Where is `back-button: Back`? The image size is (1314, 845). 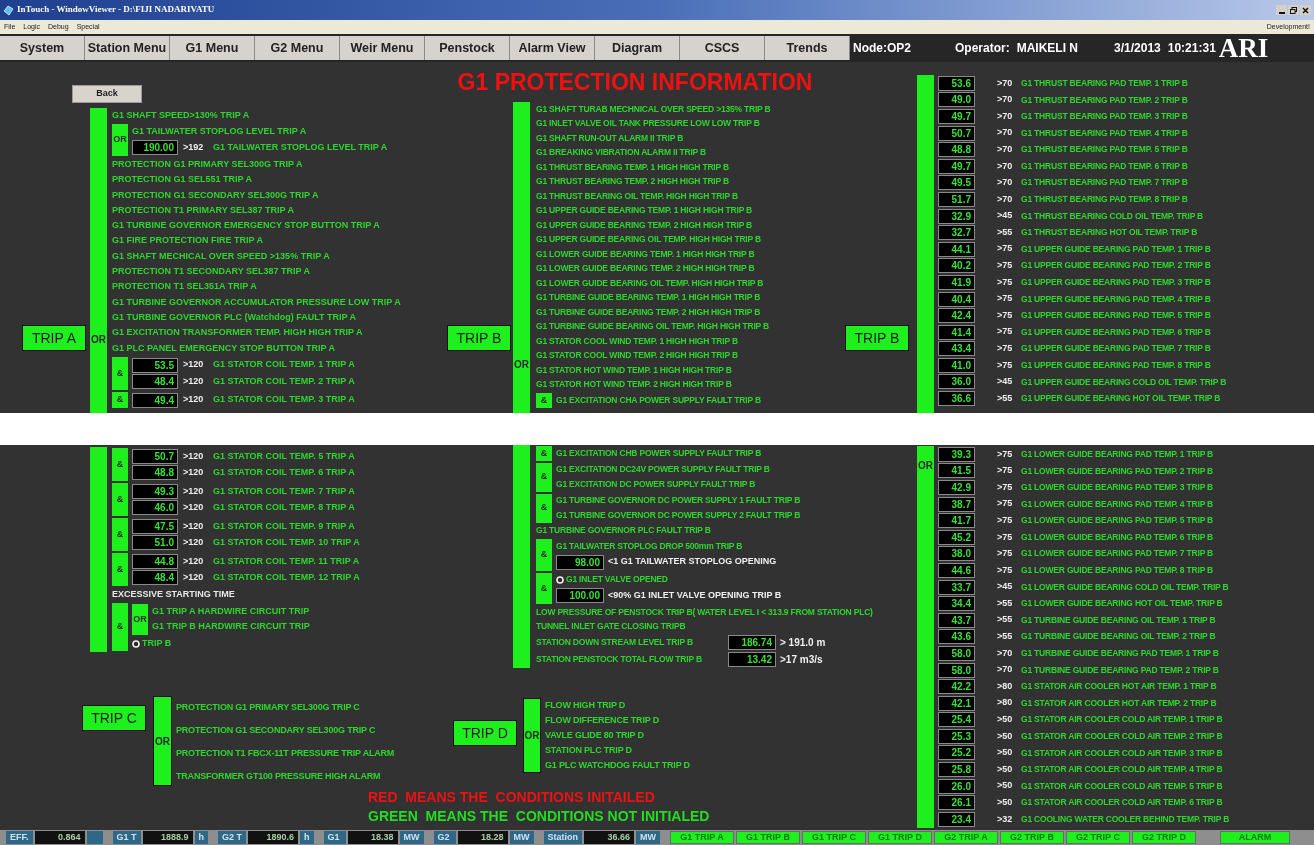 back-button: Back is located at coordinates (107, 94).